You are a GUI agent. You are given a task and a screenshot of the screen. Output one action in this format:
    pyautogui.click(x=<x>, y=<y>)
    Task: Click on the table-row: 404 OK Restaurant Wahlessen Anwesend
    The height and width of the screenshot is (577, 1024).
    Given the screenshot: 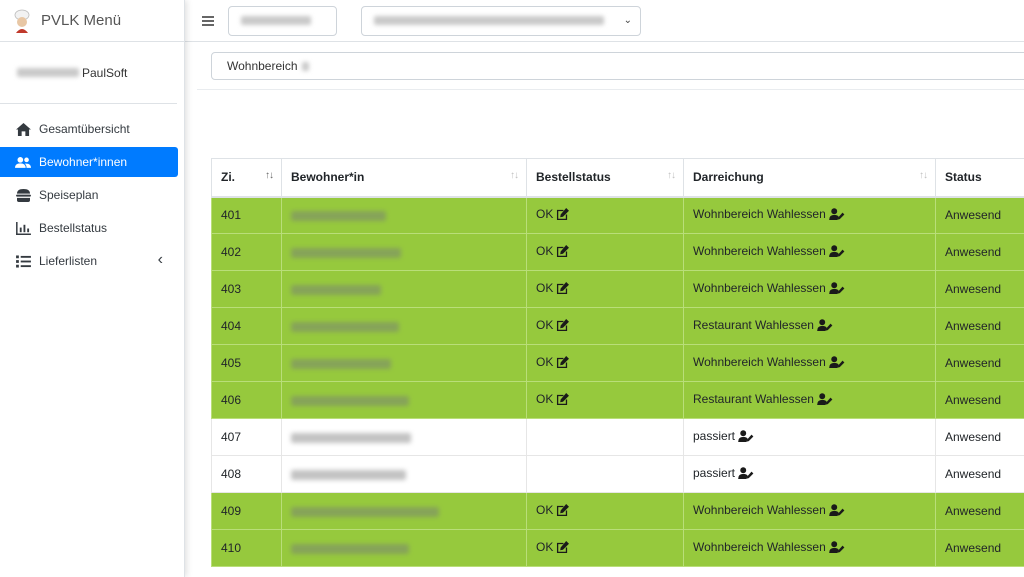 What is the action you would take?
    pyautogui.click(x=617, y=326)
    